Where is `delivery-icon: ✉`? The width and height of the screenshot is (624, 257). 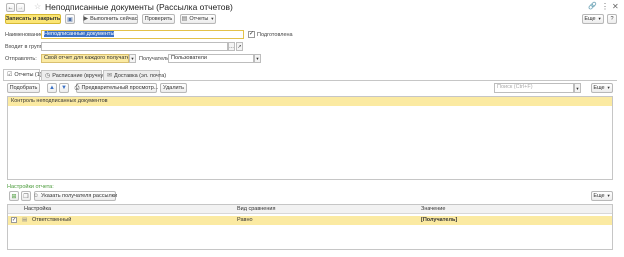
delivery-icon: ✉ is located at coordinates (110, 75).